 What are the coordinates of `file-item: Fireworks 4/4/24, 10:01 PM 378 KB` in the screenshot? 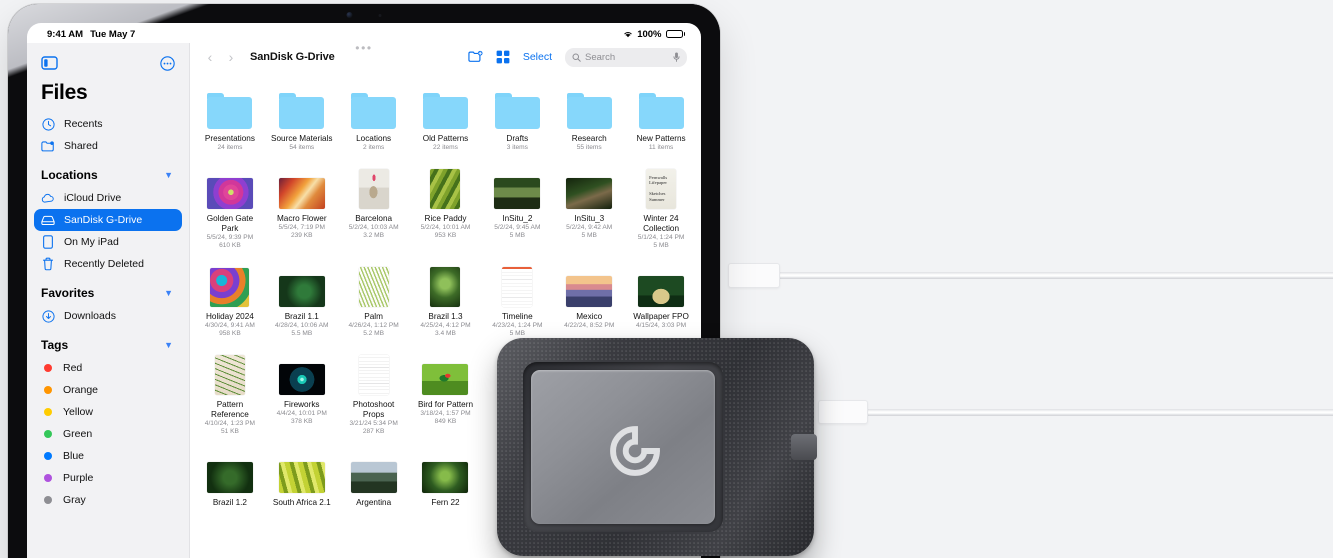 It's located at (302, 394).